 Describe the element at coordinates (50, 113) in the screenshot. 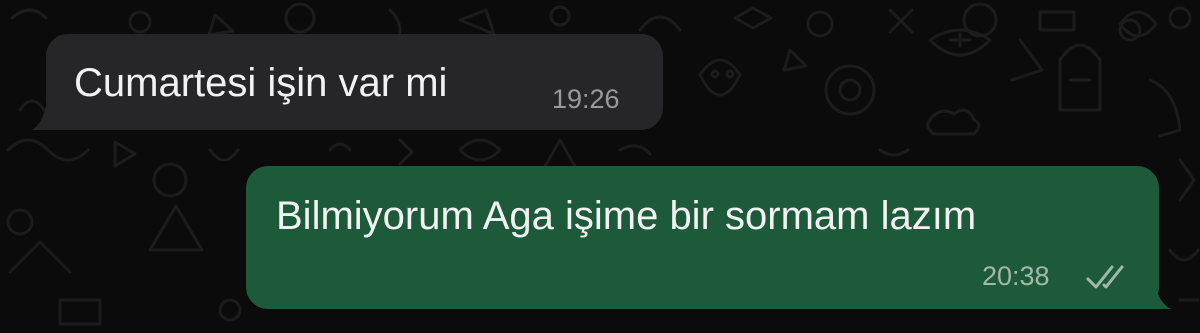

I see `incoming-bubble-tail` at that location.